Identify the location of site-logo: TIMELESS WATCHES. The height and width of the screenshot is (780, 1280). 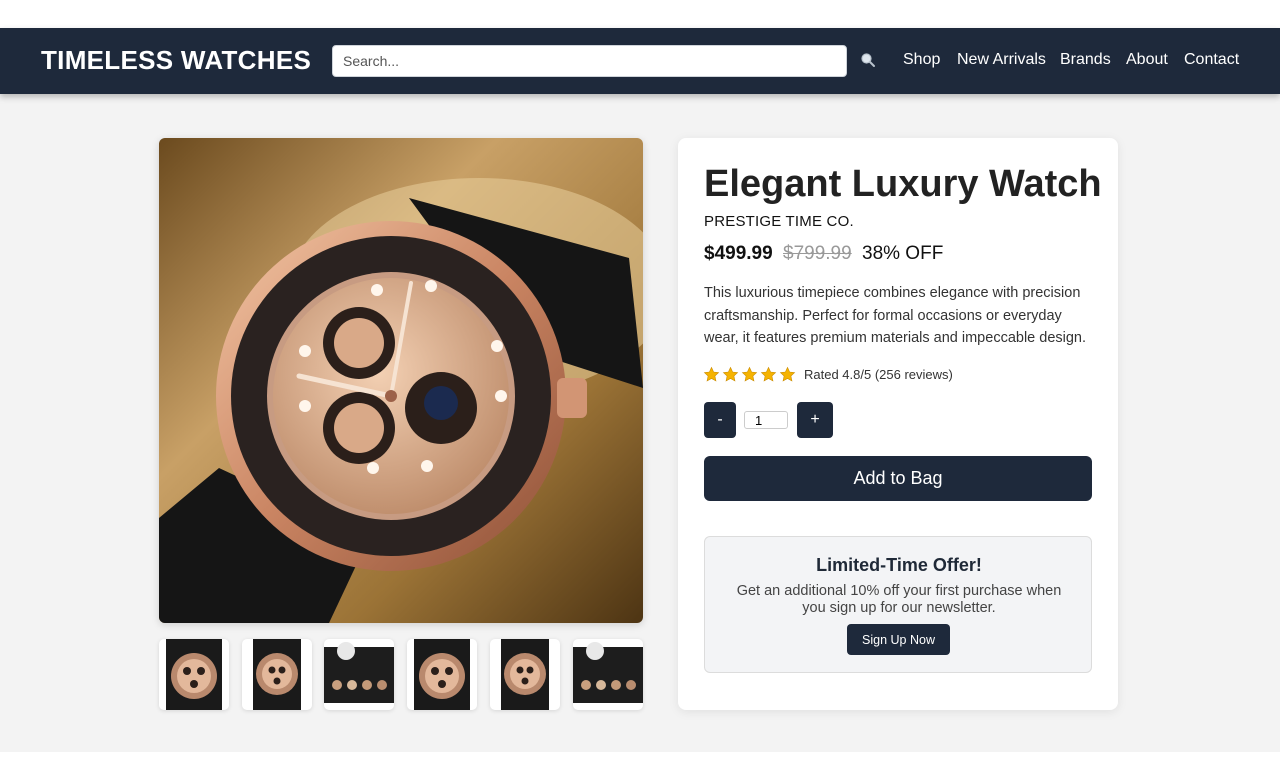
(176, 60).